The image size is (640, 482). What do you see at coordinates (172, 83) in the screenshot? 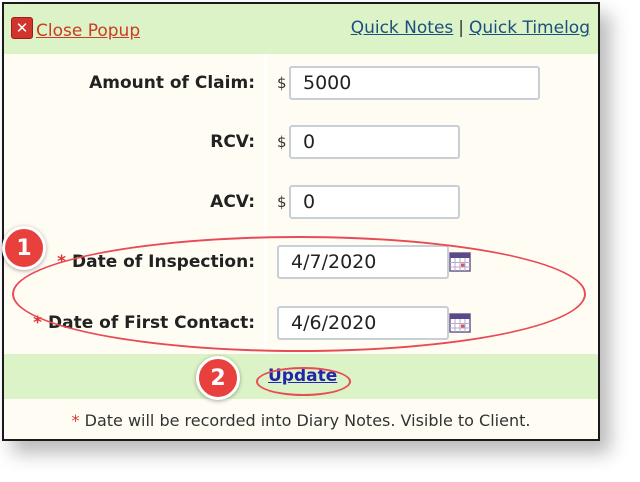
I see `amount-label: Amount of Claim:` at bounding box center [172, 83].